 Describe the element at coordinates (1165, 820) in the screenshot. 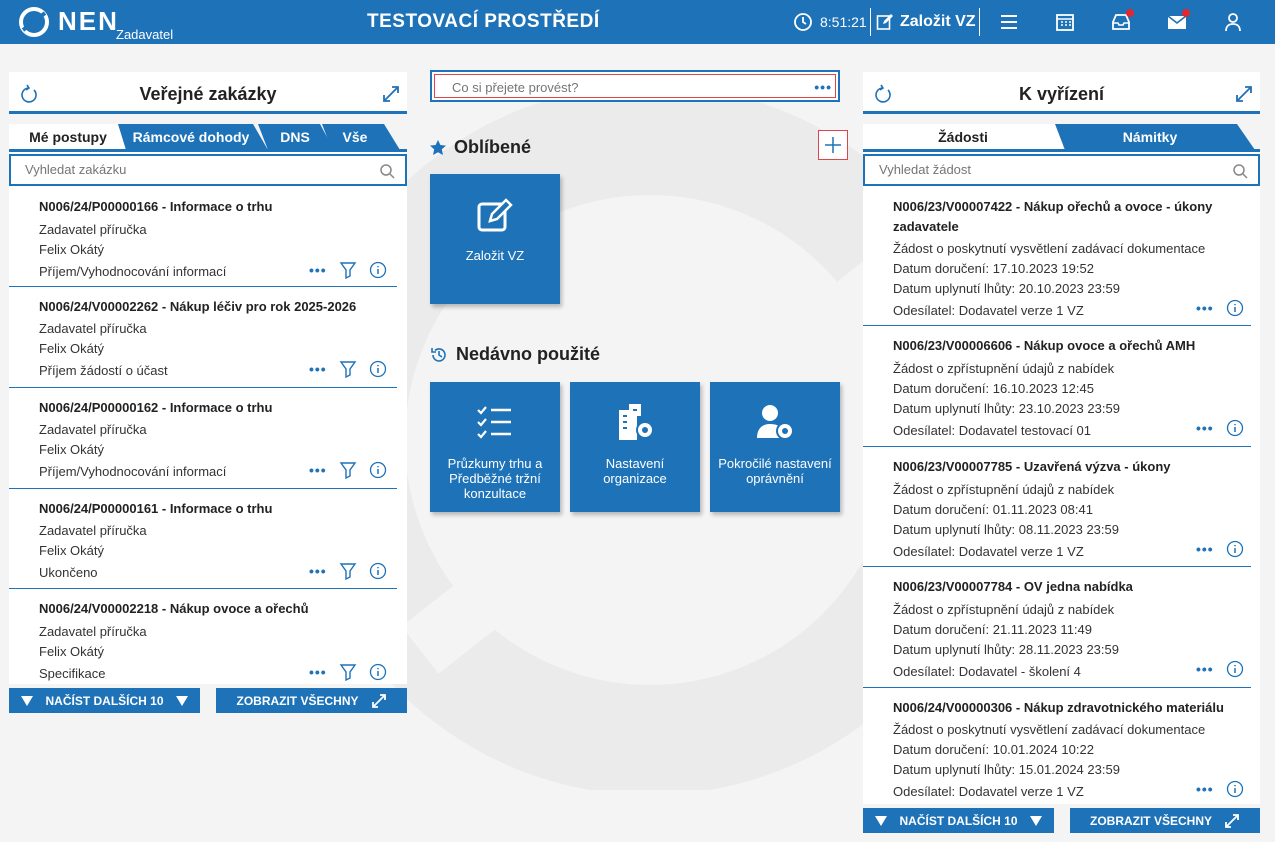

I see `show-all-requests-button: ZOBRAZIT VŠECHNY` at that location.